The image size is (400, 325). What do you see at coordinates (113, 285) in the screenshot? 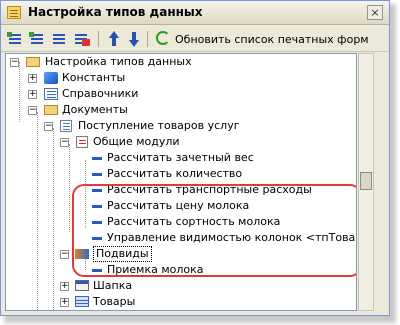
I see `tree-item-label: Шапка` at bounding box center [113, 285].